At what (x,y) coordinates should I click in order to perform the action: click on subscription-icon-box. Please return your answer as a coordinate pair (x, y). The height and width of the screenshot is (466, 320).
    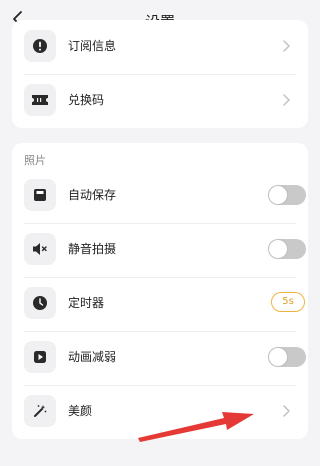
    Looking at the image, I should click on (40, 46).